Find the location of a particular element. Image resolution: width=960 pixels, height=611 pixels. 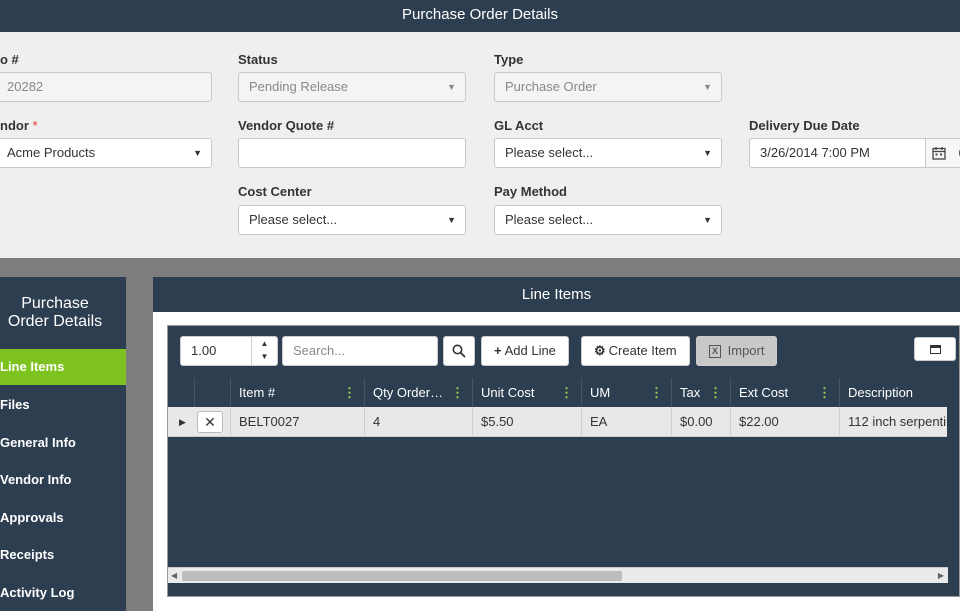

sidebar-item-receipts: Receipts is located at coordinates (63, 555).